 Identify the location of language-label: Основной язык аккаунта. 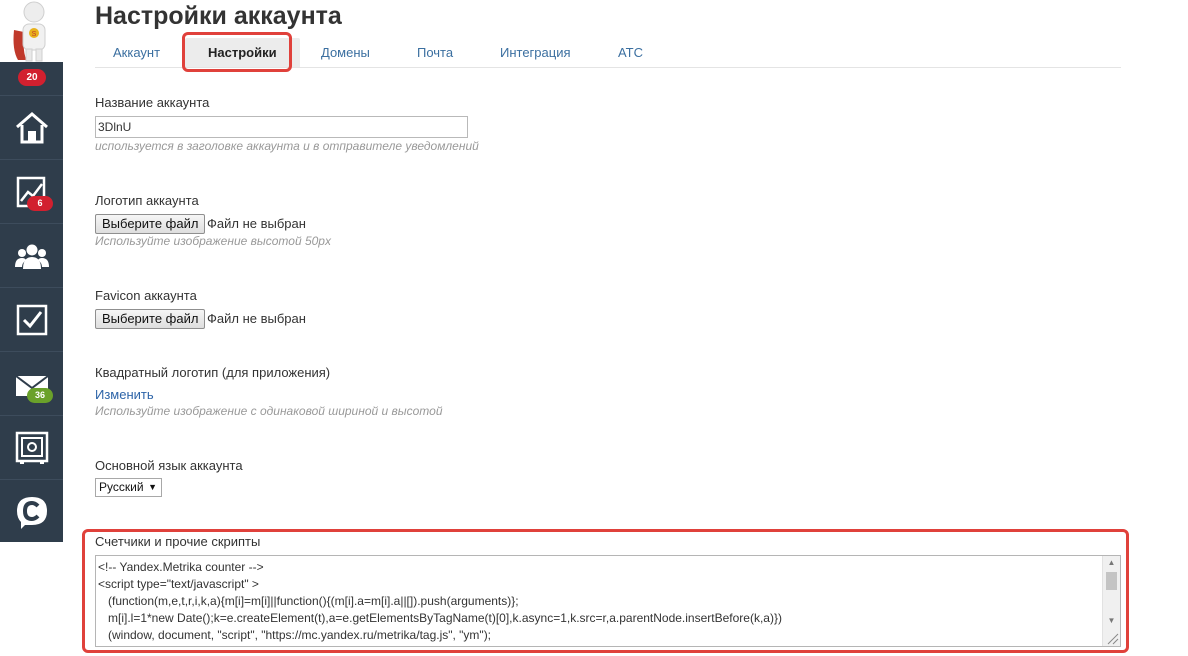
(169, 465).